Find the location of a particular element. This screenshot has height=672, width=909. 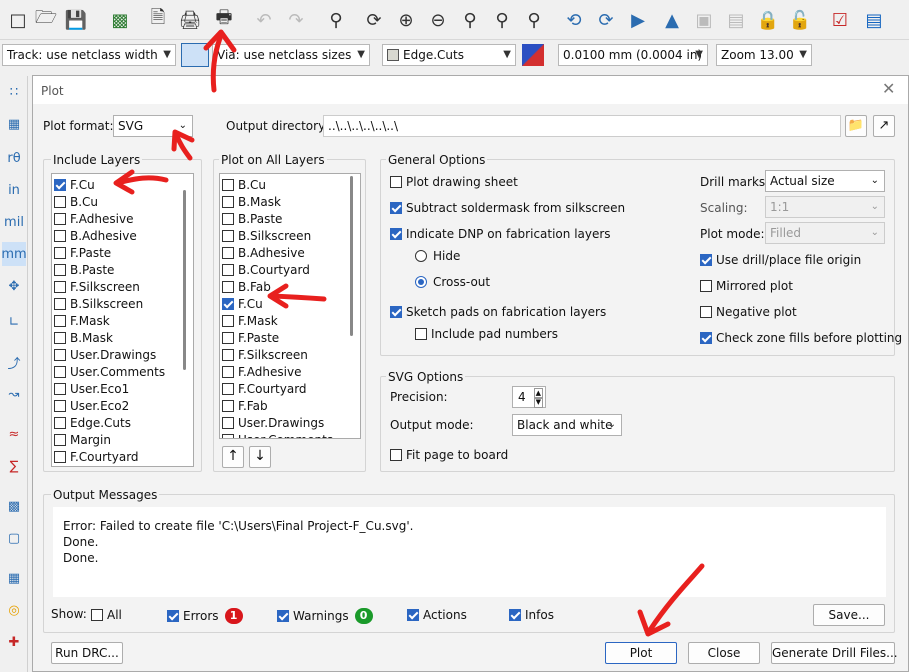

zoom-selection-icon: ⚲ is located at coordinates (534, 20).